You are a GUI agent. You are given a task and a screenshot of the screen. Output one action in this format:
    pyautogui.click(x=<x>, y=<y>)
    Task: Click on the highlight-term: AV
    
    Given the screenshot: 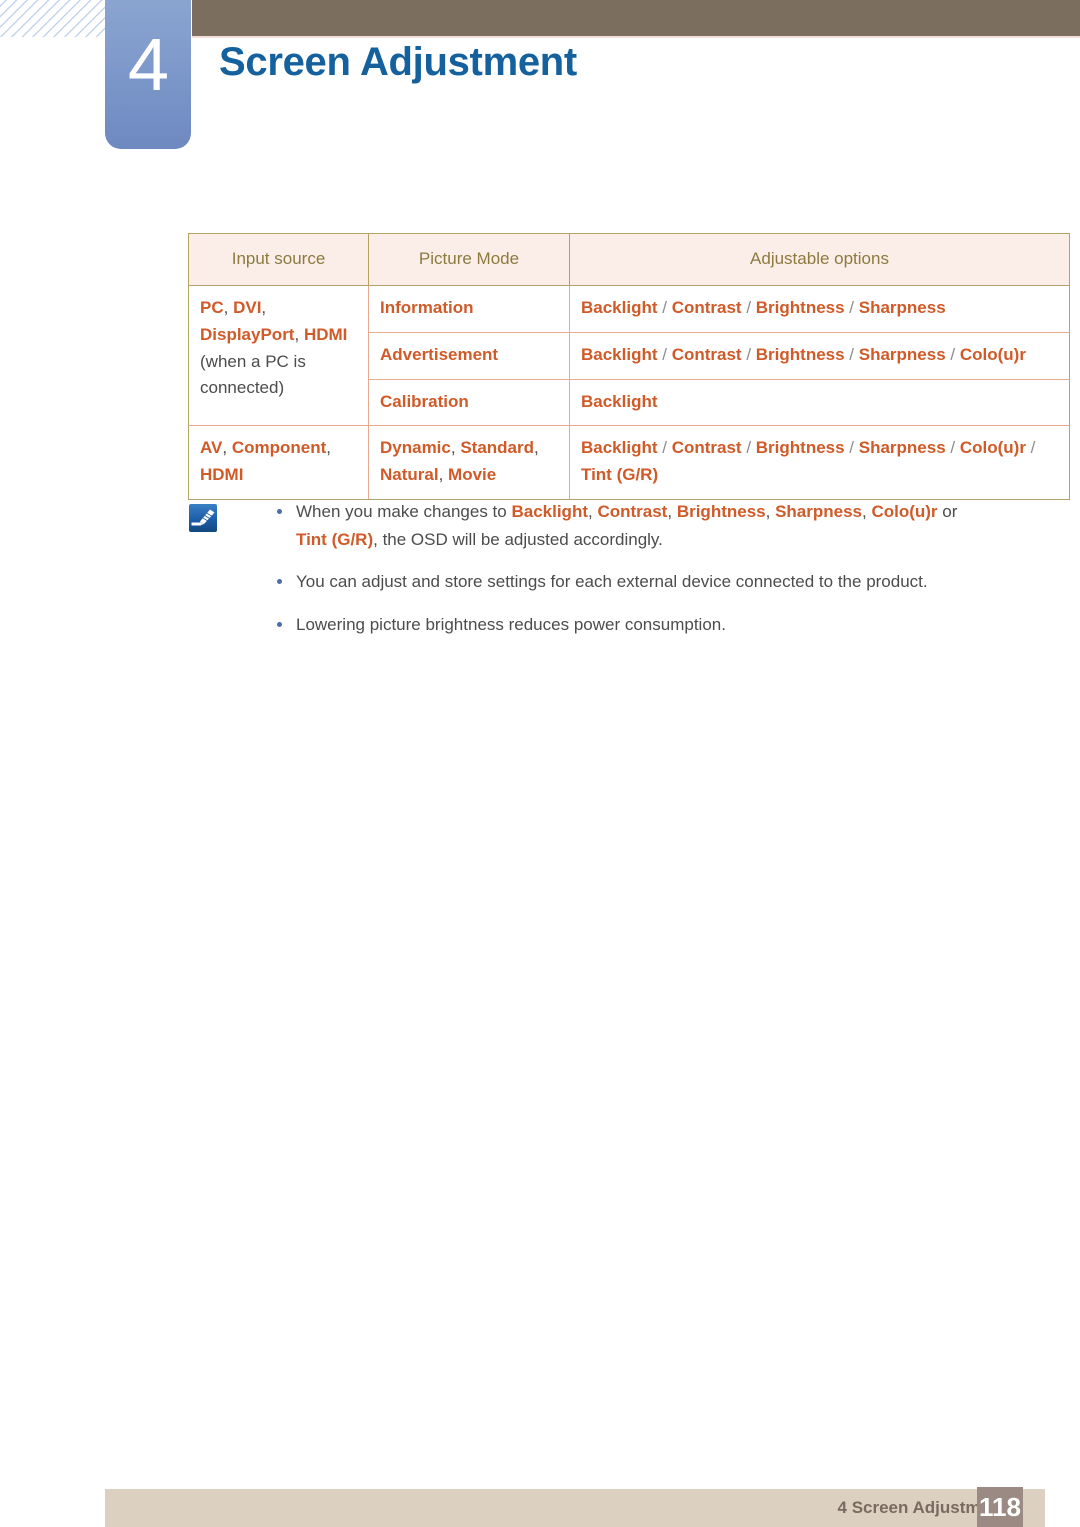 What is the action you would take?
    pyautogui.click(x=211, y=448)
    